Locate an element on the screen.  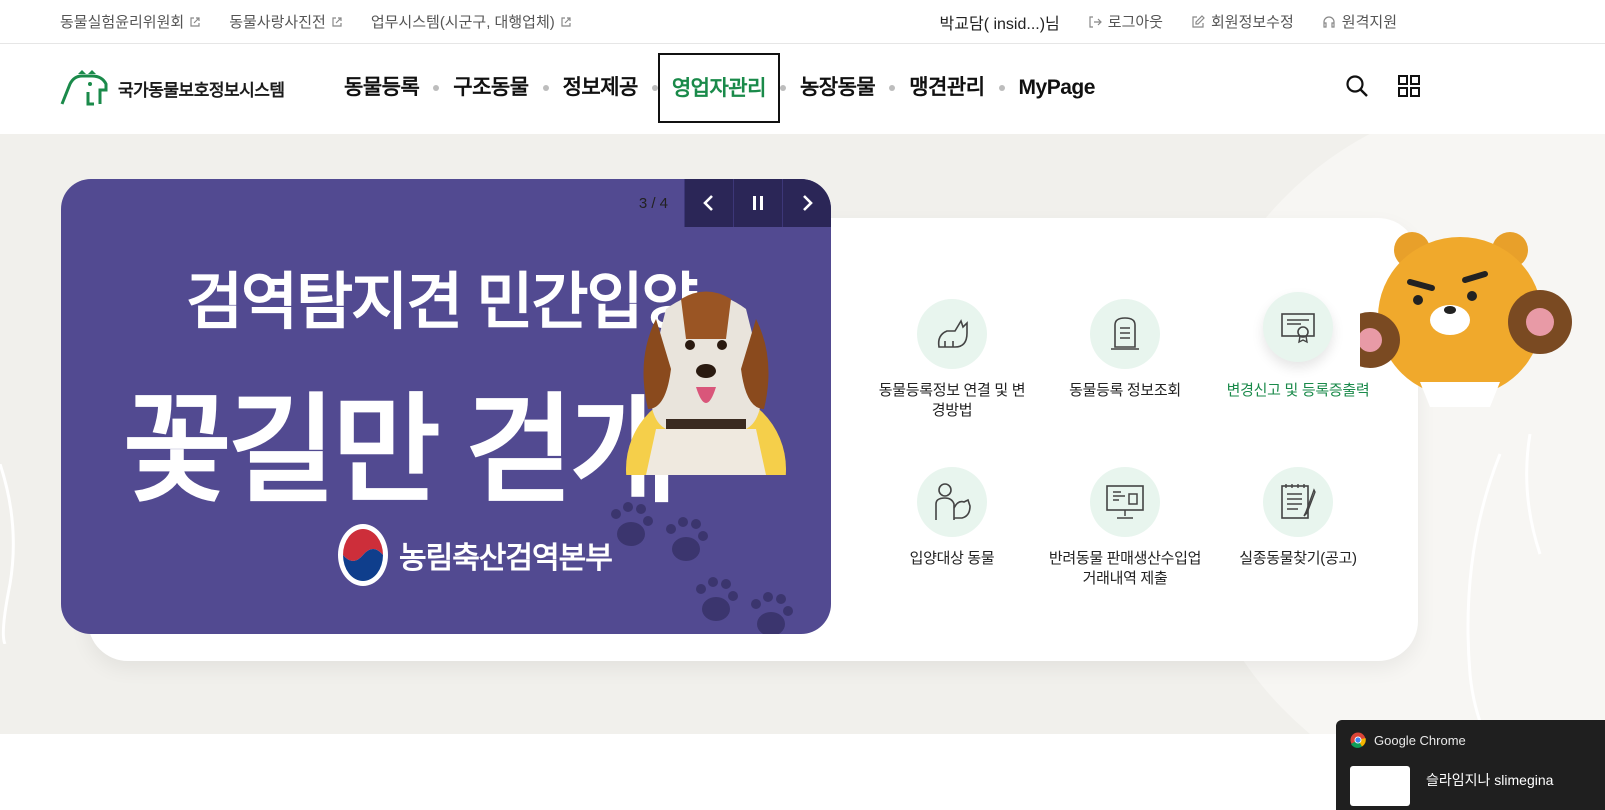
link-work-system: 업무시스템(시군구, 대행업체) is located at coordinates (471, 21).